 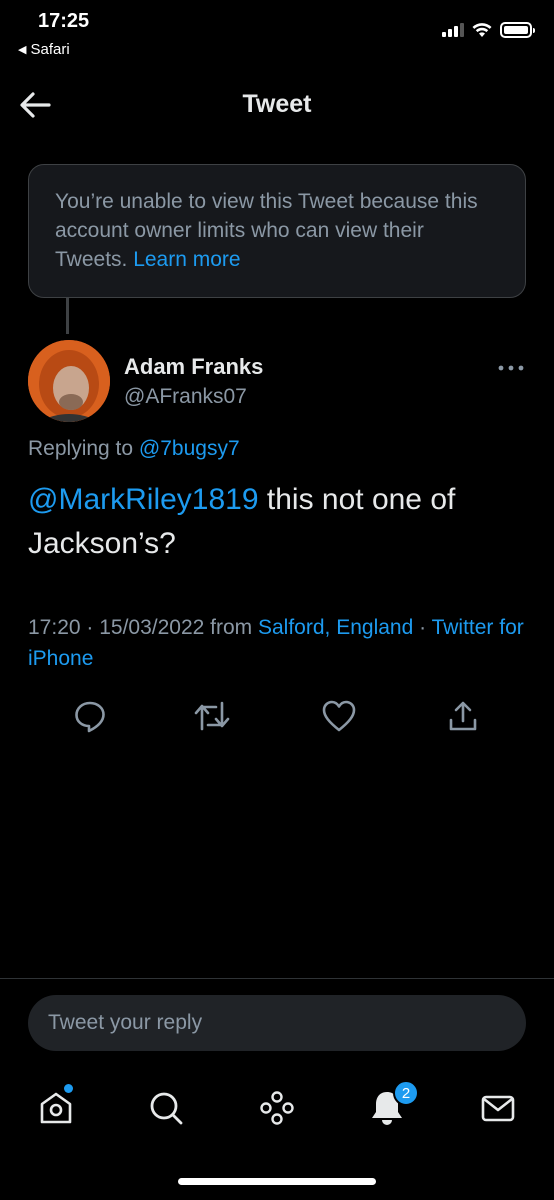 I want to click on learn-more-link: Learn more, so click(x=186, y=259).